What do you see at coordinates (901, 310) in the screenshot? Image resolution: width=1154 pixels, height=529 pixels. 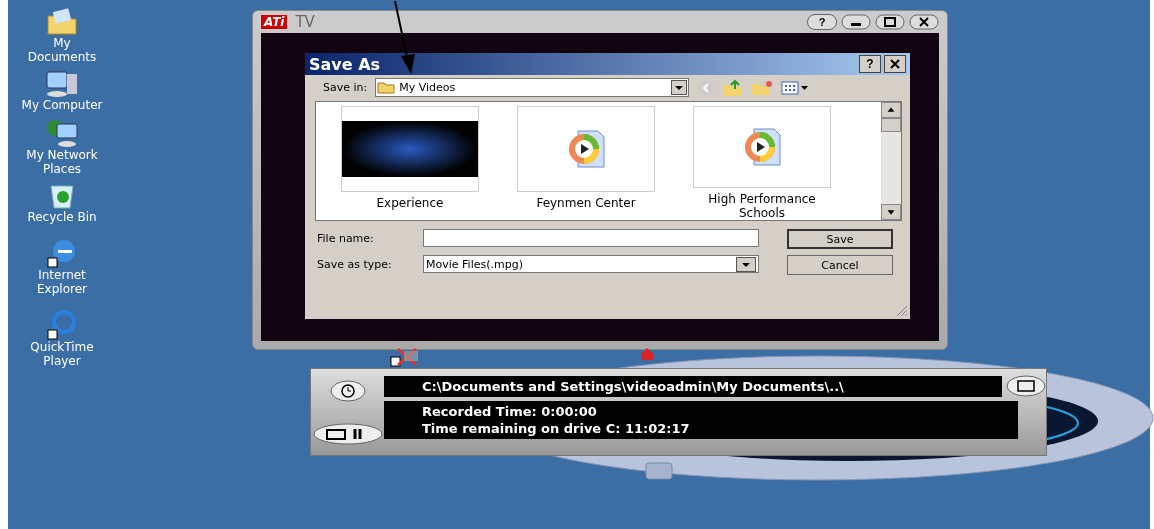 I see `resize-grip-icon` at bounding box center [901, 310].